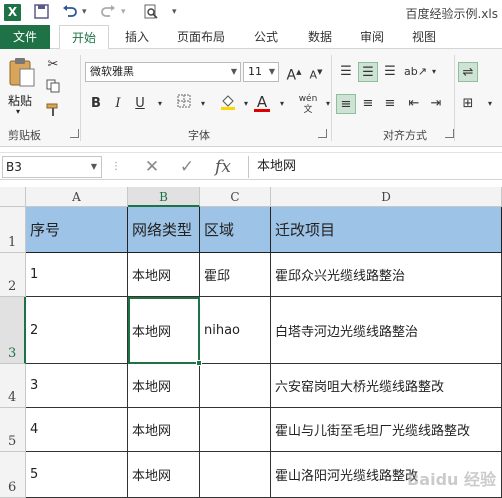 The image size is (502, 498). I want to click on tab-insert: 插入, so click(137, 37).